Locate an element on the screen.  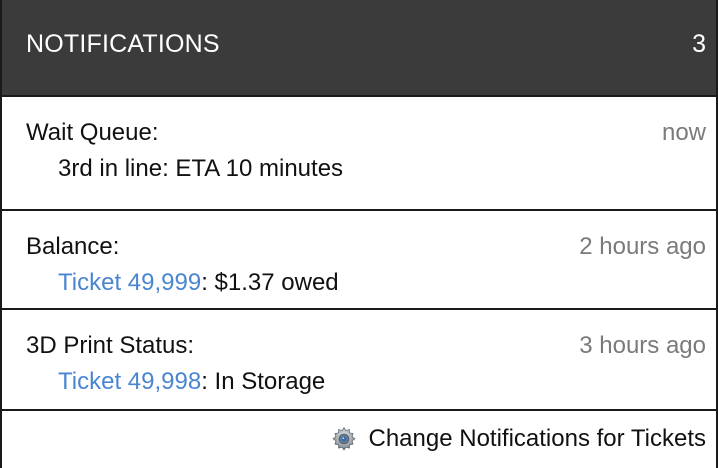
gear-icon is located at coordinates (343, 438).